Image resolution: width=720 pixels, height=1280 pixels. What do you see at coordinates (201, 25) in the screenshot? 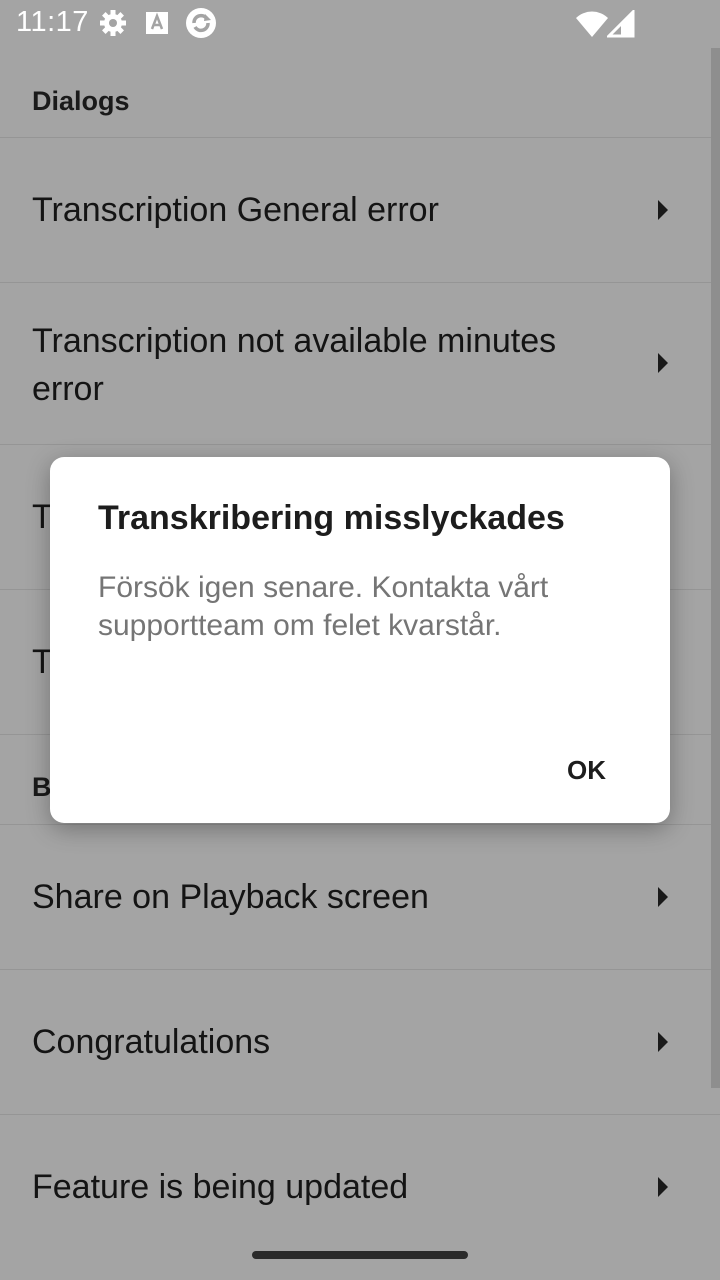
I see `sync-icon` at bounding box center [201, 25].